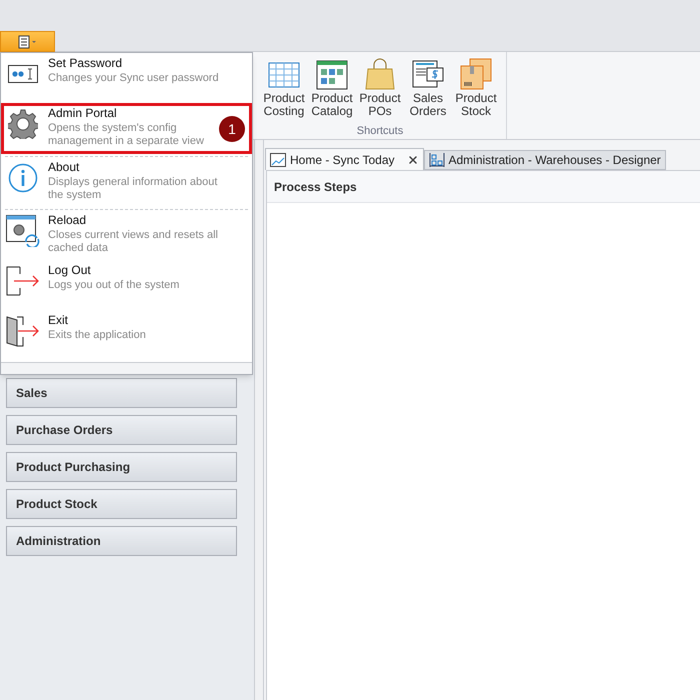  I want to click on menu-item: Exit Exits the application, so click(126, 335).